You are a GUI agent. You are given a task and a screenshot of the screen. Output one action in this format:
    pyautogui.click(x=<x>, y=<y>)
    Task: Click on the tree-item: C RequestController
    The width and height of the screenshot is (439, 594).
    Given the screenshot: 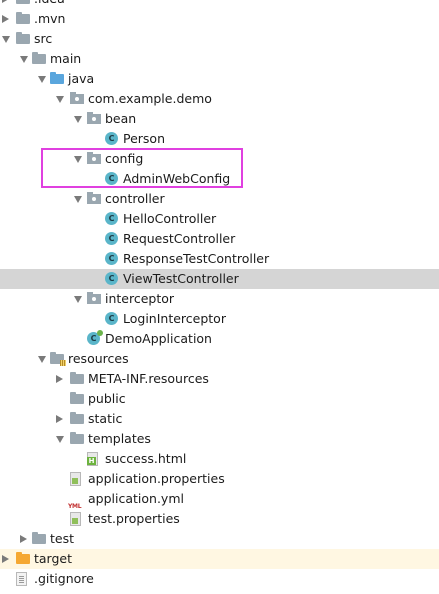 What is the action you would take?
    pyautogui.click(x=219, y=239)
    